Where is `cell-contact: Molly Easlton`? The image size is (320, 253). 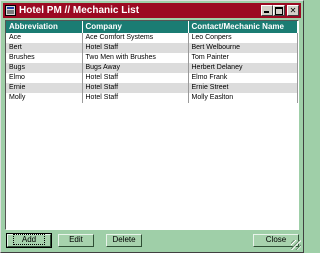 cell-contact: Molly Easlton is located at coordinates (243, 98).